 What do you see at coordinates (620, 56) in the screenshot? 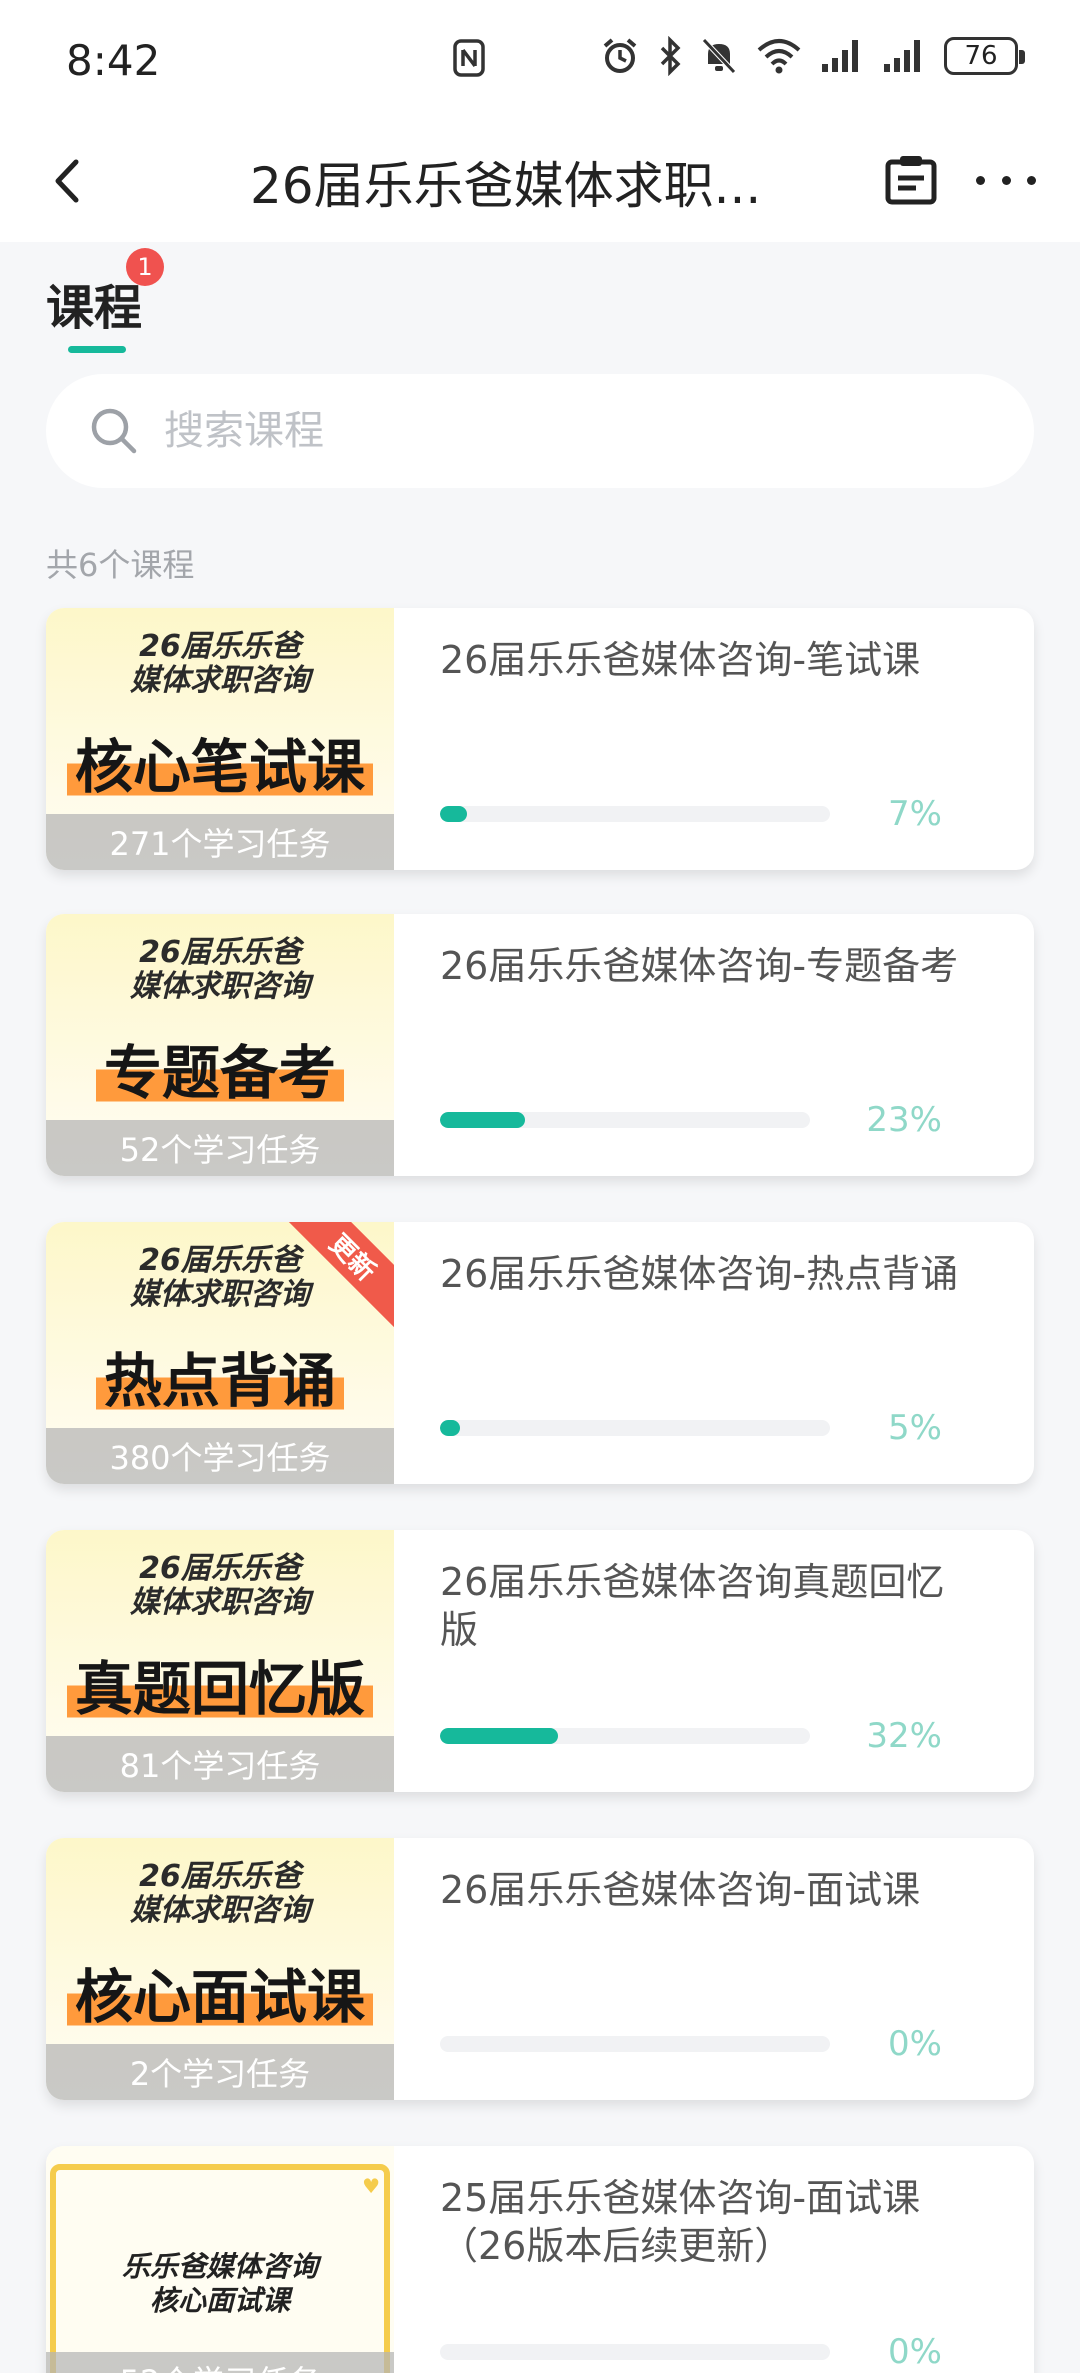
I see `alarm-icon` at bounding box center [620, 56].